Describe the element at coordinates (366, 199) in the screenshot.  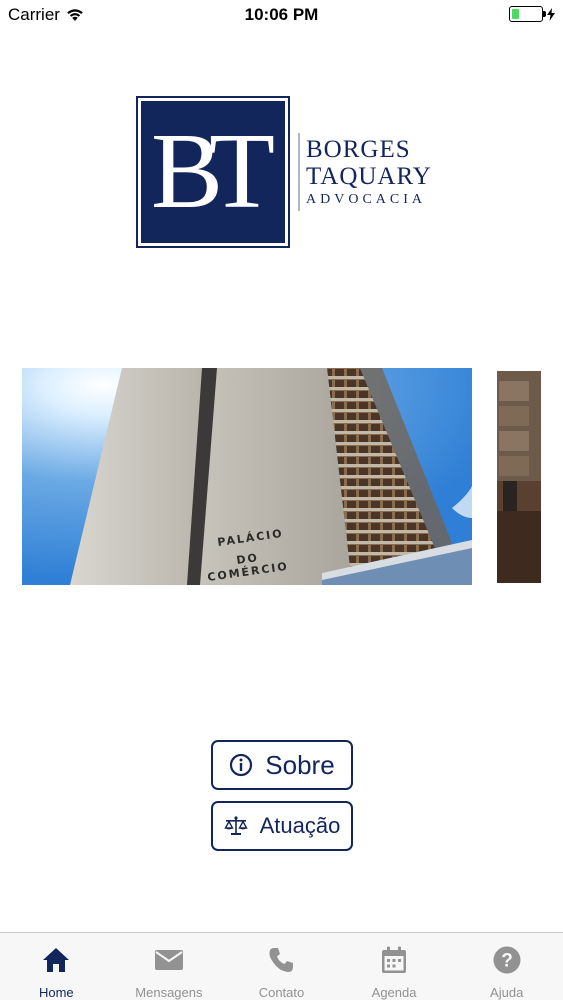
I see `logo-tagline: ADVOCACIA` at that location.